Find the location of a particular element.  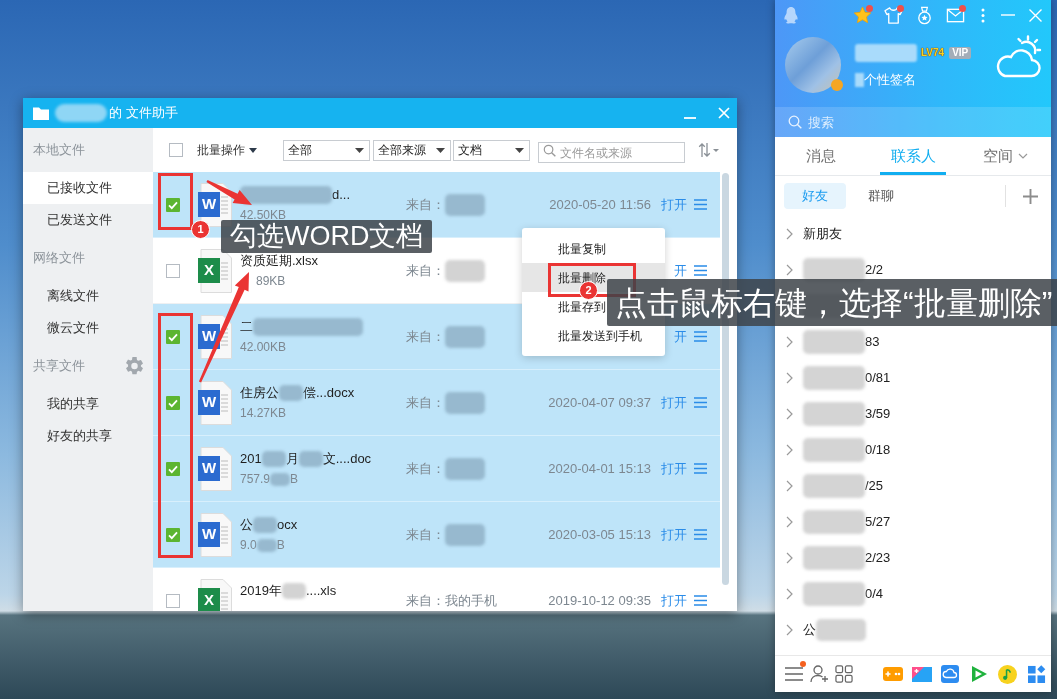

group-label: 2/23 is located at coordinates (878, 558).